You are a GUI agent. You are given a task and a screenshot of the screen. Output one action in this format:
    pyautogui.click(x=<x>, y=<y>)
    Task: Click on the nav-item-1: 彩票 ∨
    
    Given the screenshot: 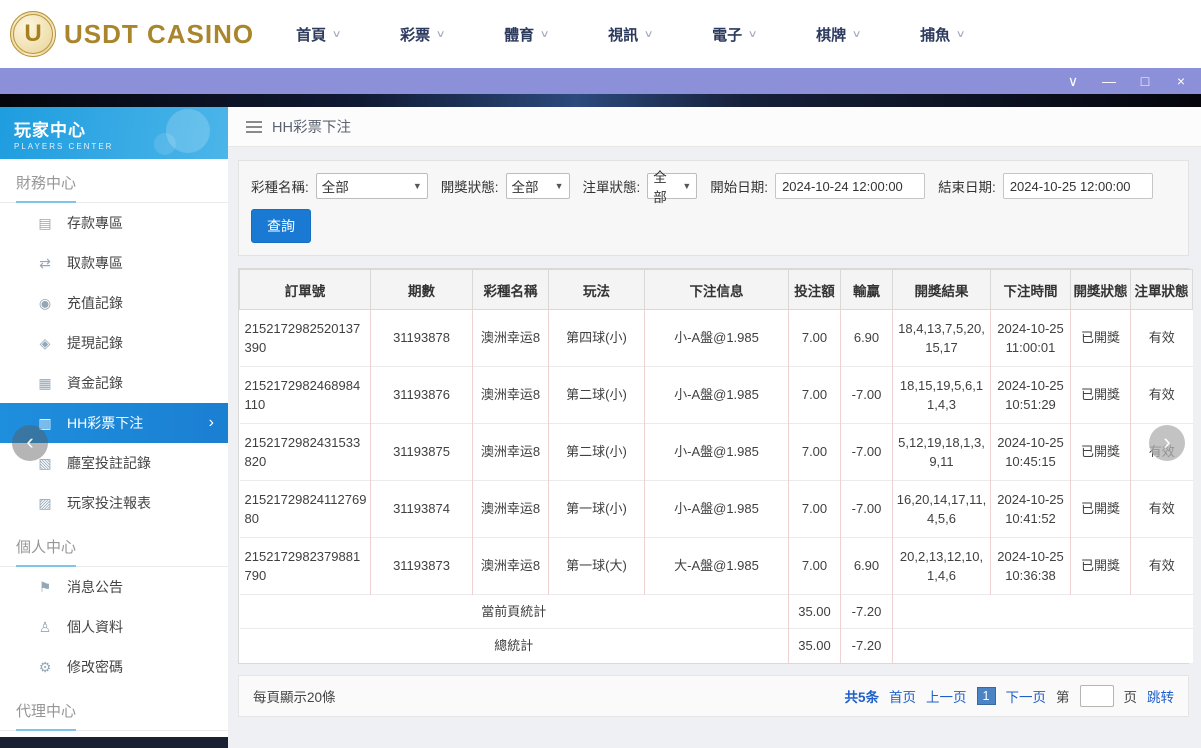 What is the action you would take?
    pyautogui.click(x=452, y=34)
    